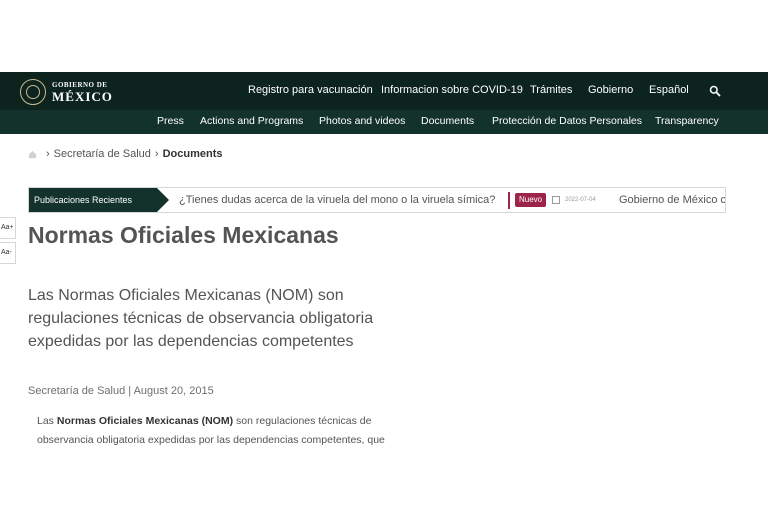 The height and width of the screenshot is (512, 768). Describe the element at coordinates (8, 228) in the screenshot. I see `font-increase-button: Aa+` at that location.